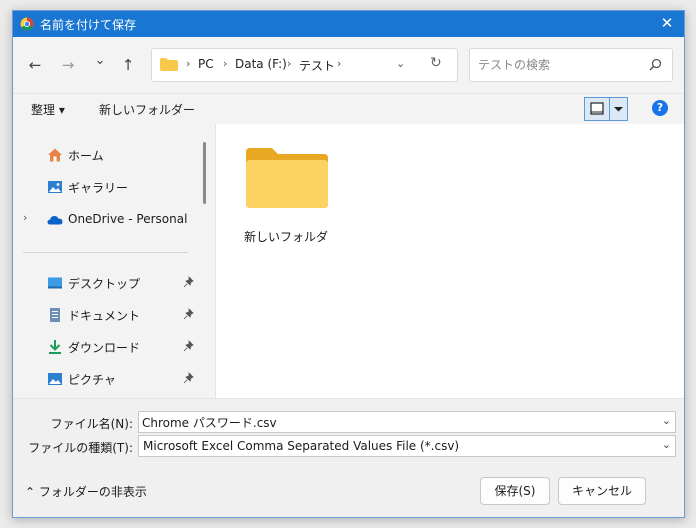 Image resolution: width=696 pixels, height=528 pixels. What do you see at coordinates (104, 348) in the screenshot?
I see `sidebar-item-label: ダウンロード` at bounding box center [104, 348].